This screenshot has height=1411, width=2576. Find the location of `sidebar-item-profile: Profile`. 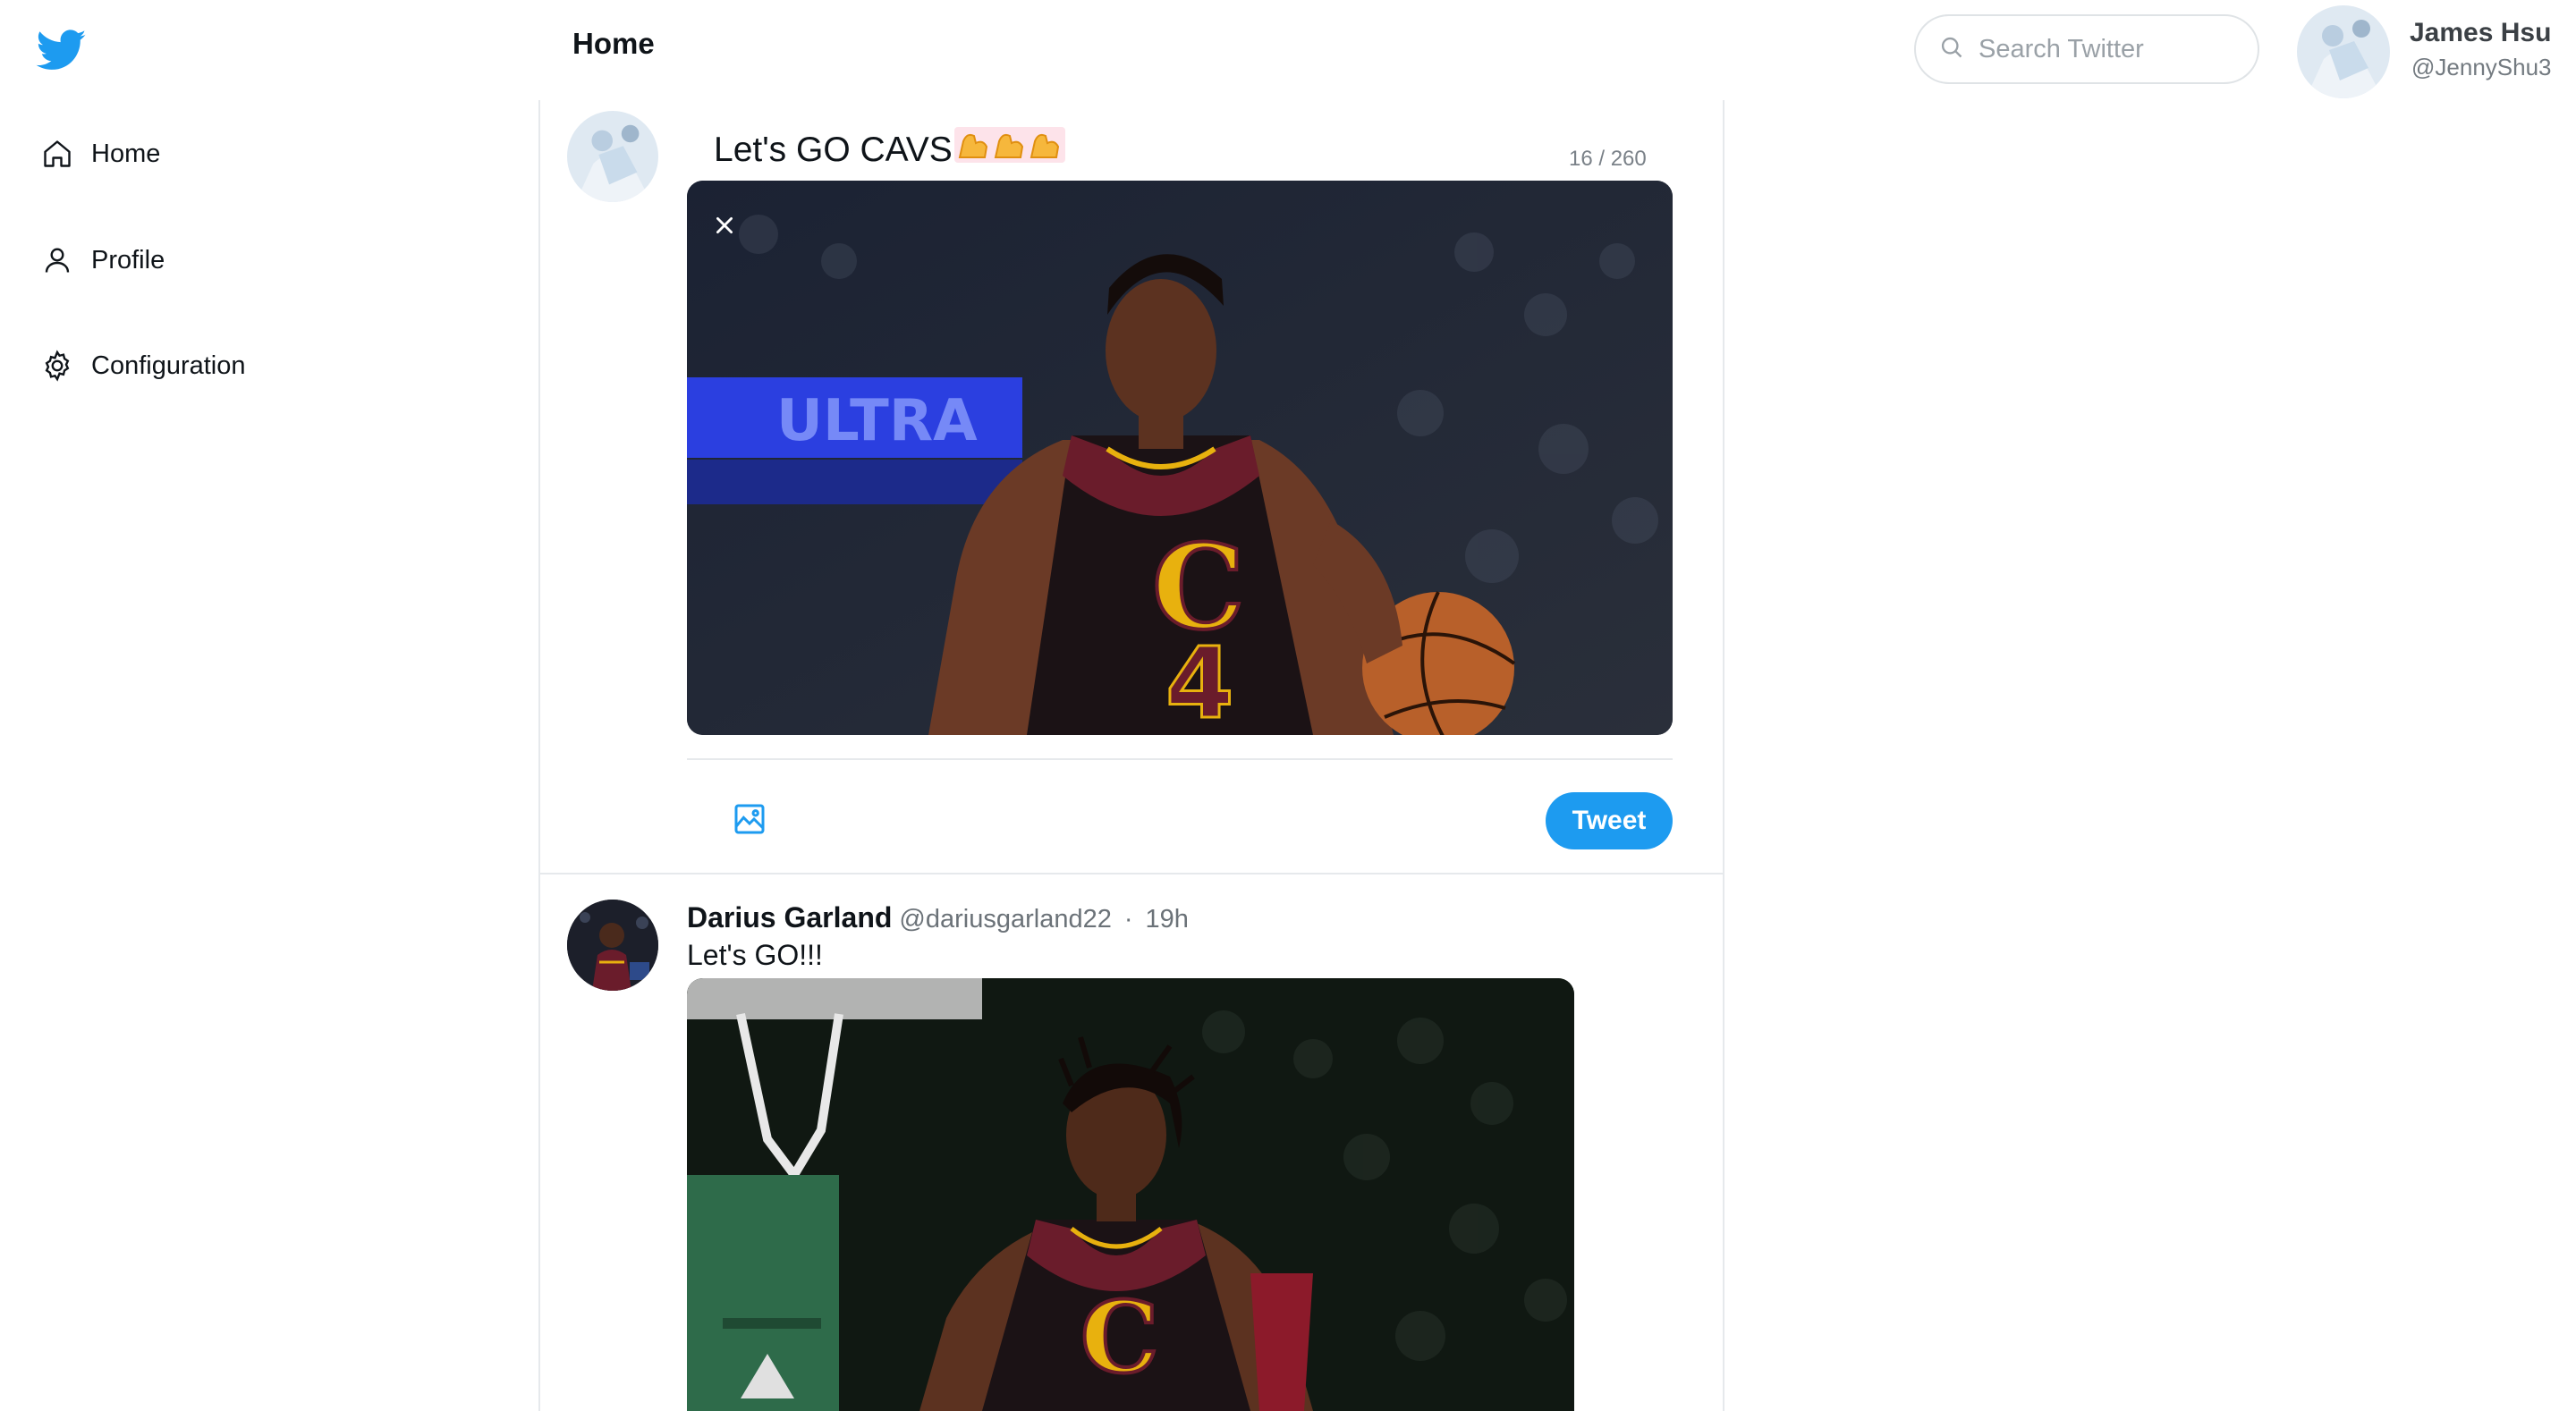

sidebar-item-profile: Profile is located at coordinates (102, 260).